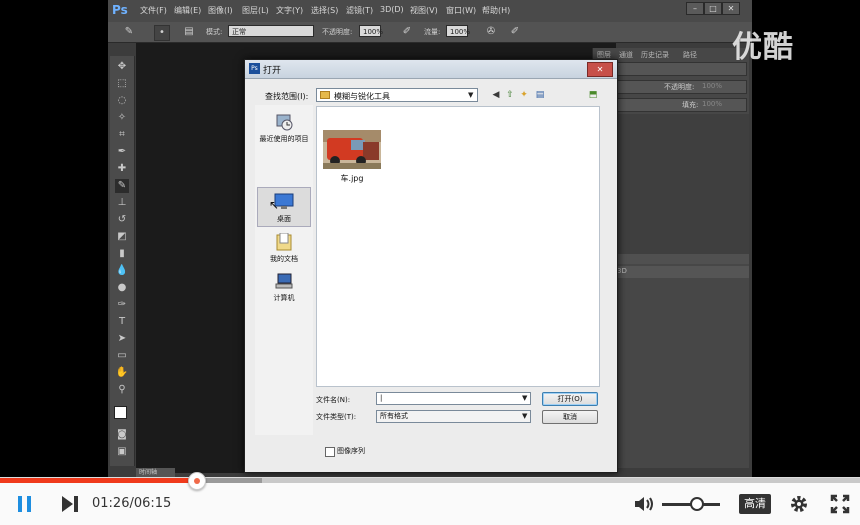 The height and width of the screenshot is (525, 860). What do you see at coordinates (122, 237) in the screenshot?
I see `eraser-icon: ◩` at bounding box center [122, 237].